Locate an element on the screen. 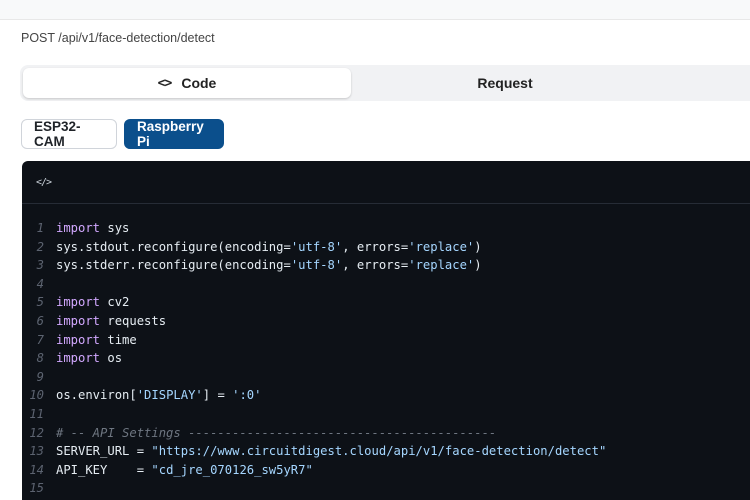 This screenshot has width=750, height=500. tab-request: Request is located at coordinates (505, 83).